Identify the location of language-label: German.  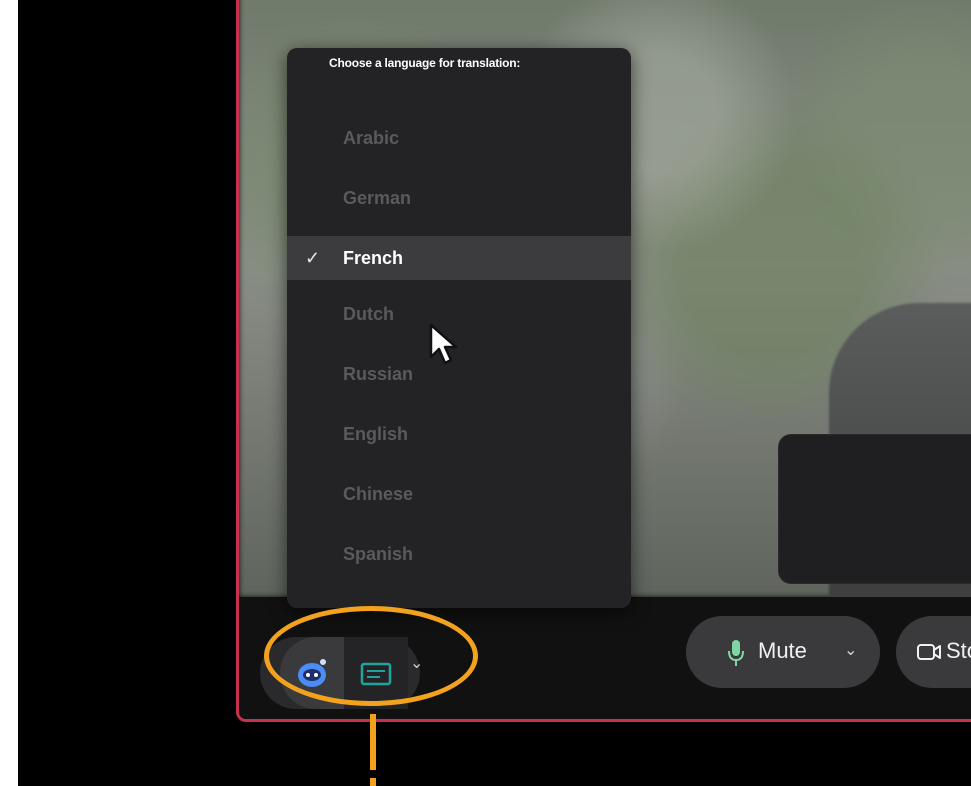
(377, 198).